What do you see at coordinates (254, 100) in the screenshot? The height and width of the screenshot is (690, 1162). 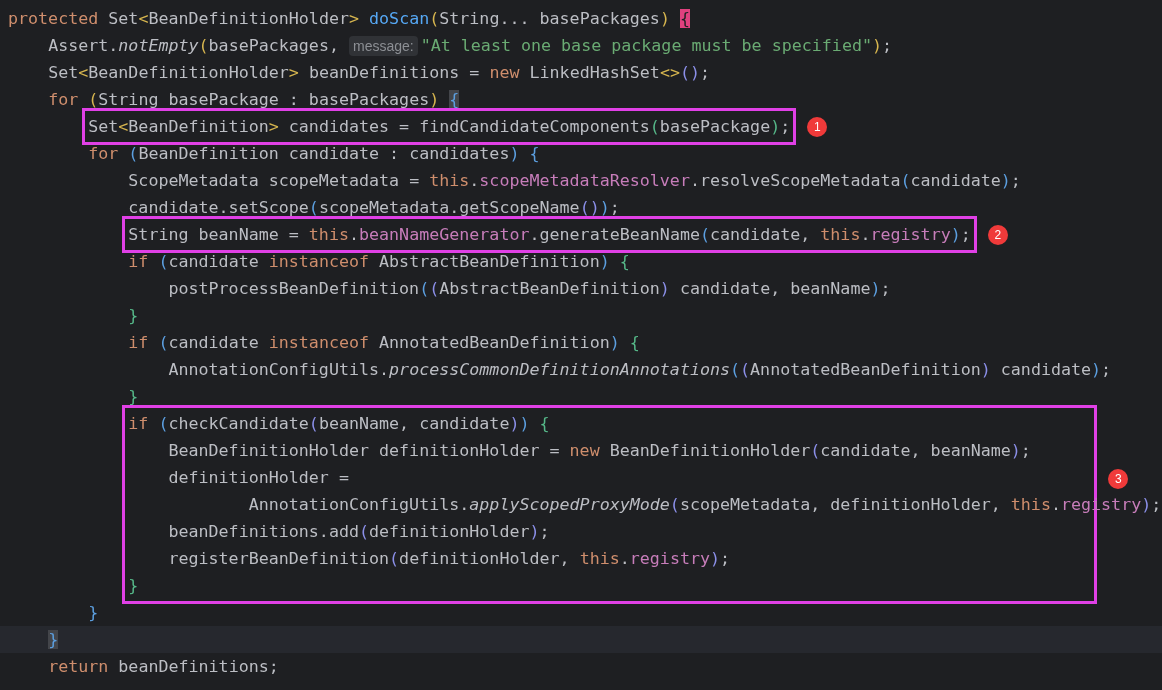 I see `code-line: for (String basePackage : basePackages) {` at bounding box center [254, 100].